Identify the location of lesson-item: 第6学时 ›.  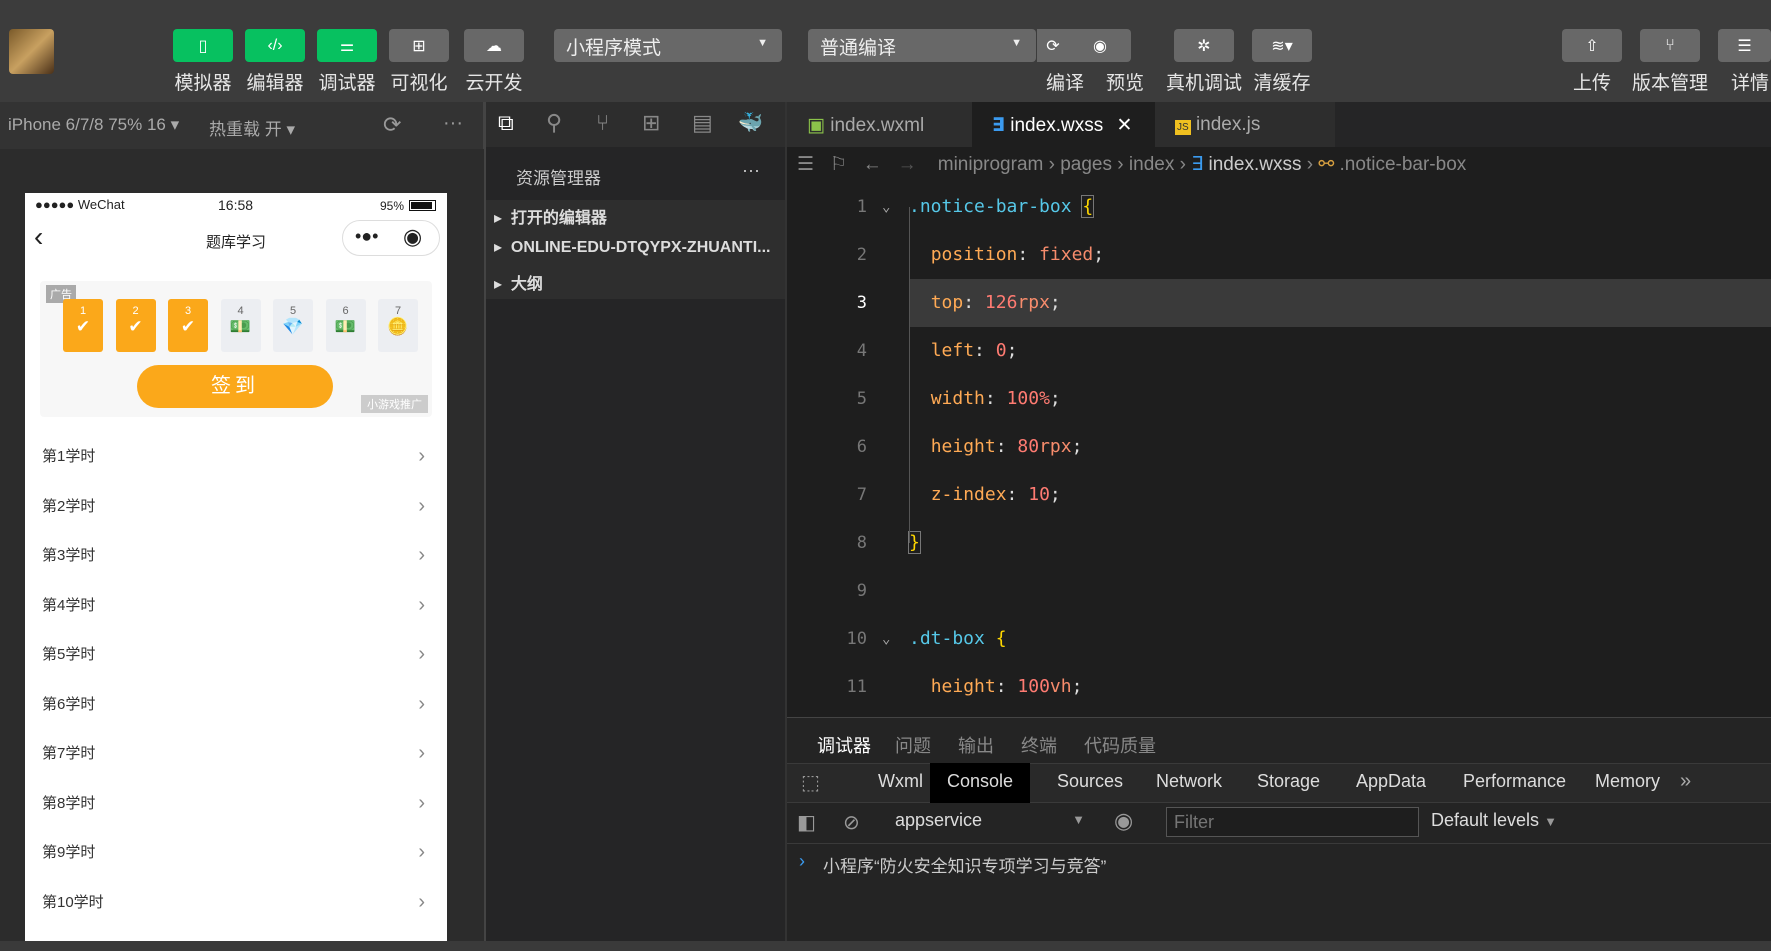
(236, 704).